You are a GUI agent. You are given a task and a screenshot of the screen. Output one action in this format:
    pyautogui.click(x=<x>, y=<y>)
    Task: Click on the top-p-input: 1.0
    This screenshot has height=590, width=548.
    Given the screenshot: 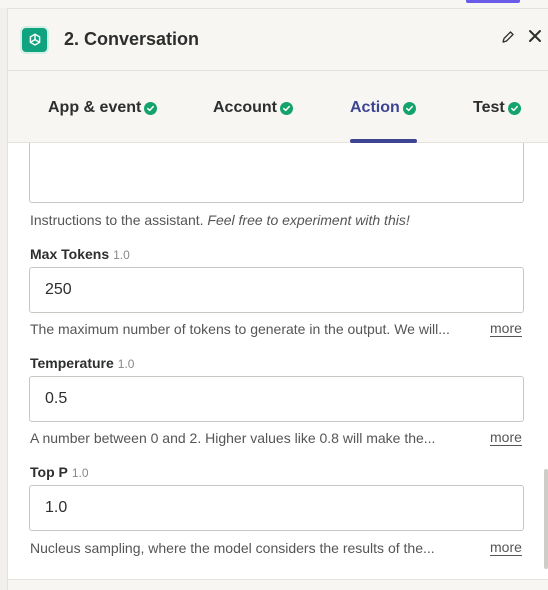 What is the action you would take?
    pyautogui.click(x=276, y=508)
    